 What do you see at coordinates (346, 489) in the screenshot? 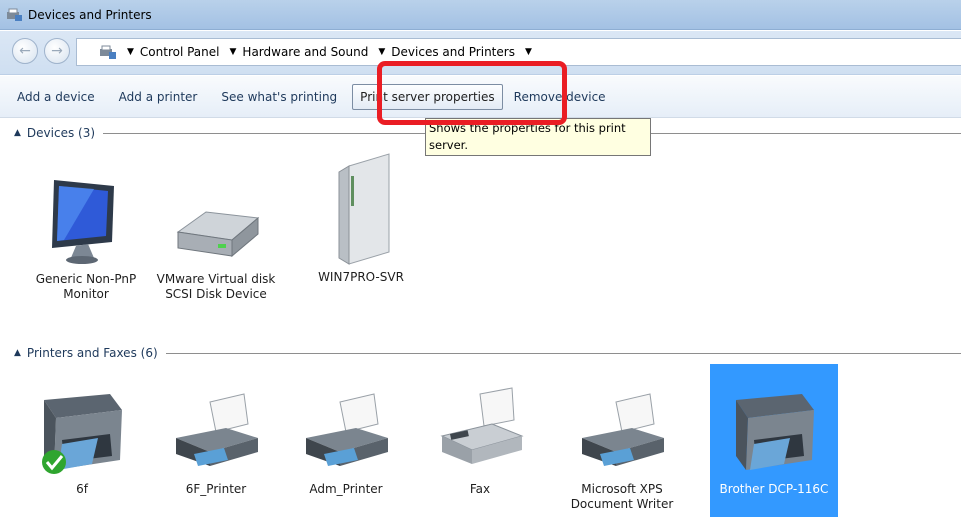
I see `printer-label: Adm_Printer` at bounding box center [346, 489].